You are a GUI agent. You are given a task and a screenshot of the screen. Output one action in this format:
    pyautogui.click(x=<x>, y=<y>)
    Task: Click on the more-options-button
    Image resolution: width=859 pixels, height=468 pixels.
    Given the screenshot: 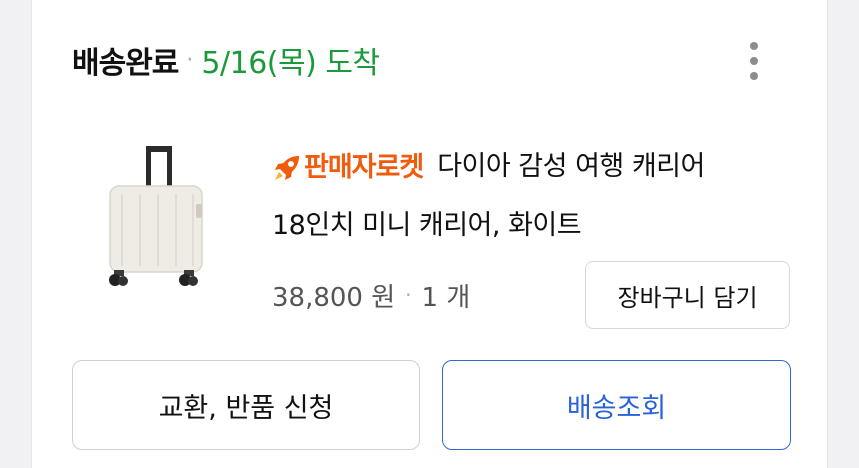 What is the action you would take?
    pyautogui.click(x=754, y=61)
    